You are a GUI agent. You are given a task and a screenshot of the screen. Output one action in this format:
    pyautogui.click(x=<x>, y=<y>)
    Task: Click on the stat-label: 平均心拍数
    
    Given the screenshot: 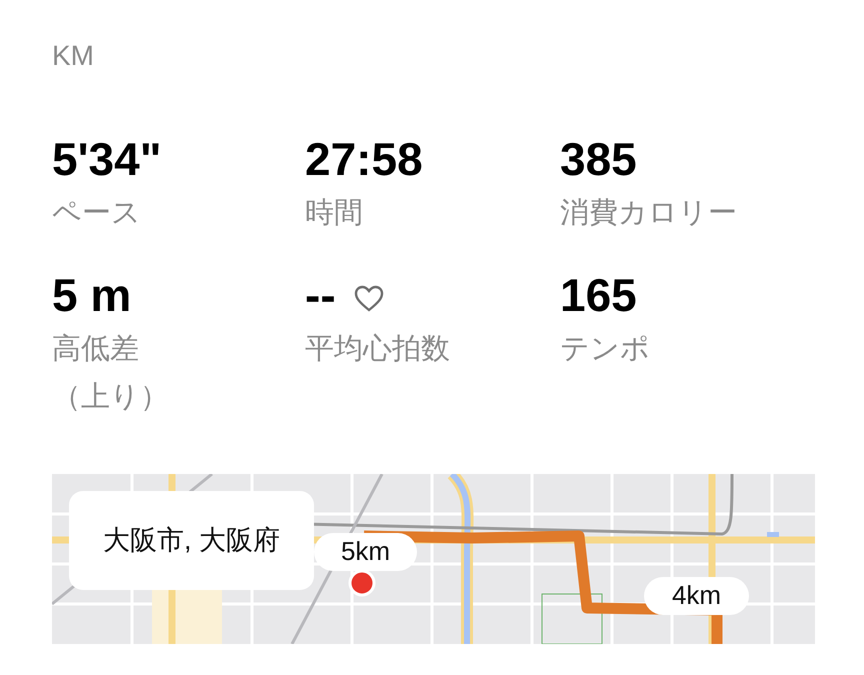 What is the action you would take?
    pyautogui.click(x=378, y=349)
    